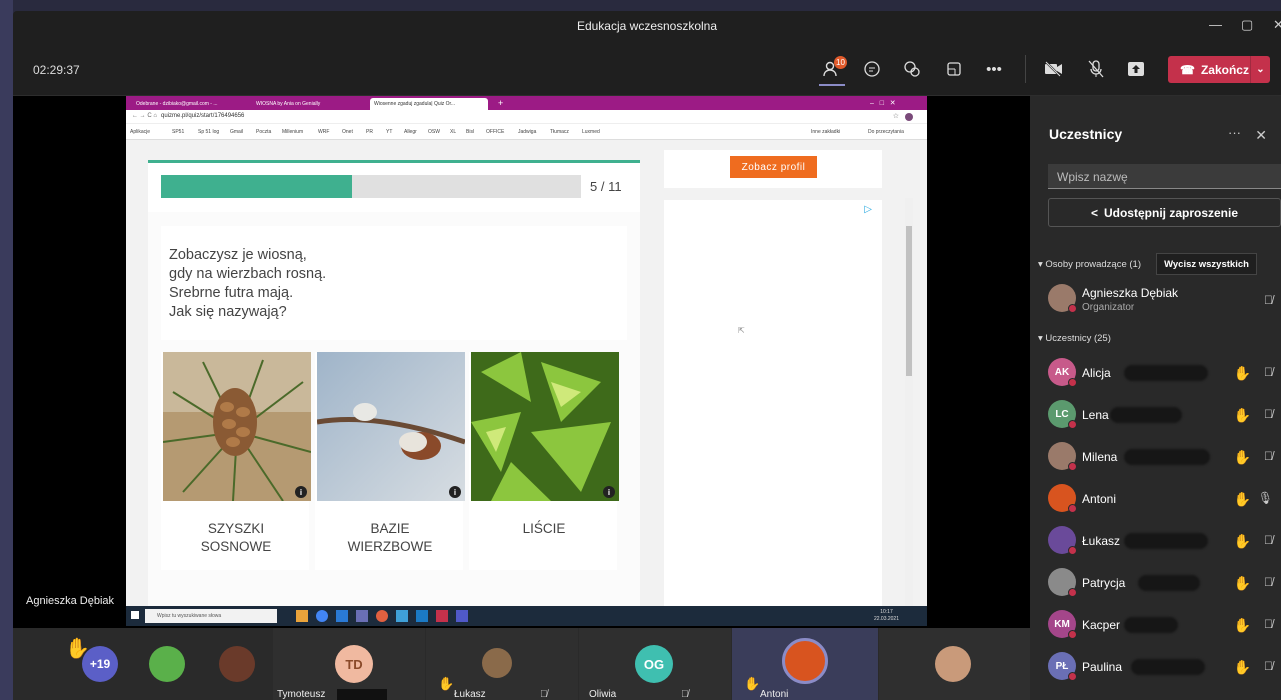 The height and width of the screenshot is (700, 1281). Describe the element at coordinates (909, 402) in the screenshot. I see `page-scrollbar` at that location.